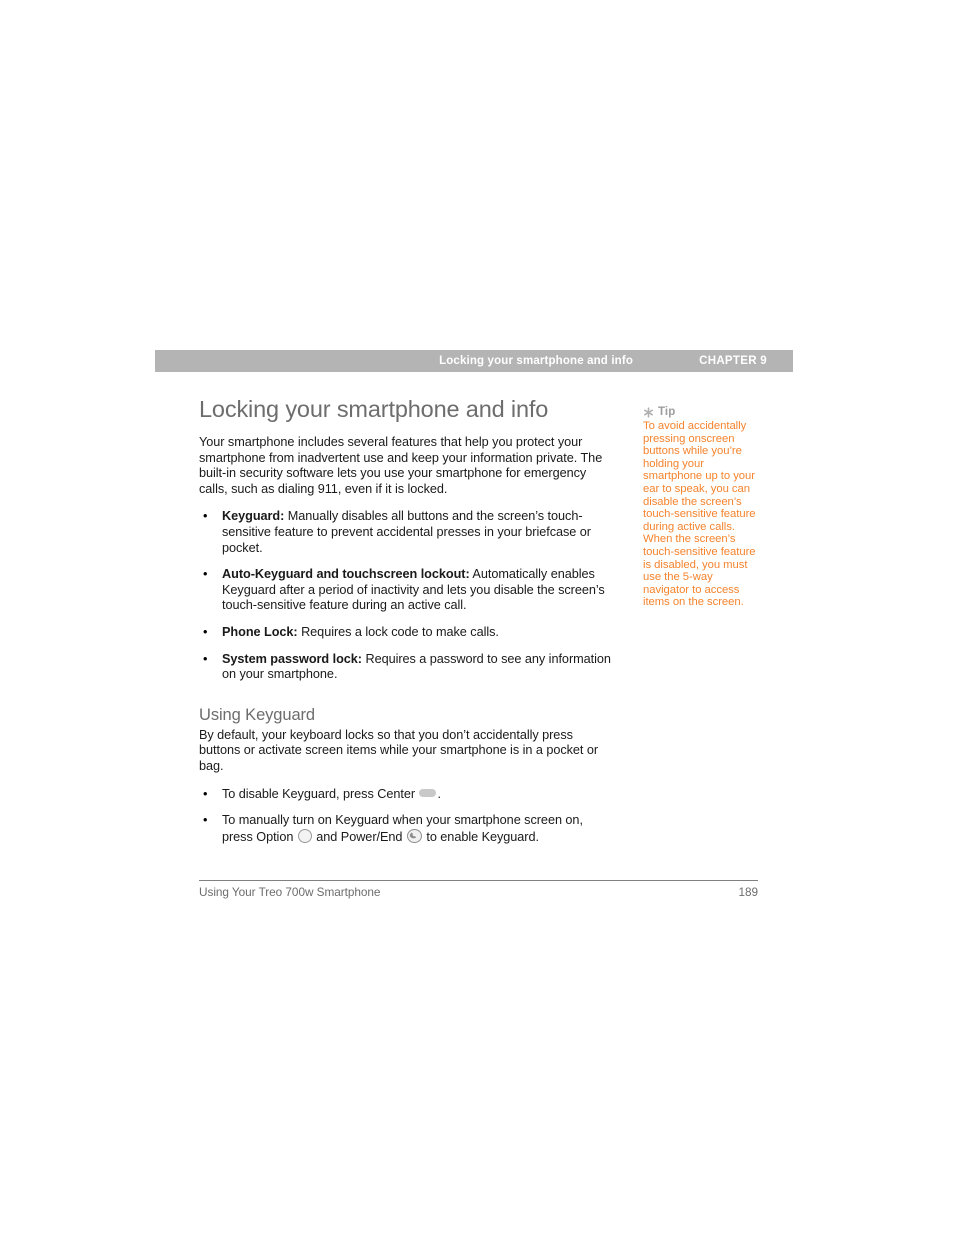  I want to click on list-item-text-tail: to enable Keyguard., so click(480, 836).